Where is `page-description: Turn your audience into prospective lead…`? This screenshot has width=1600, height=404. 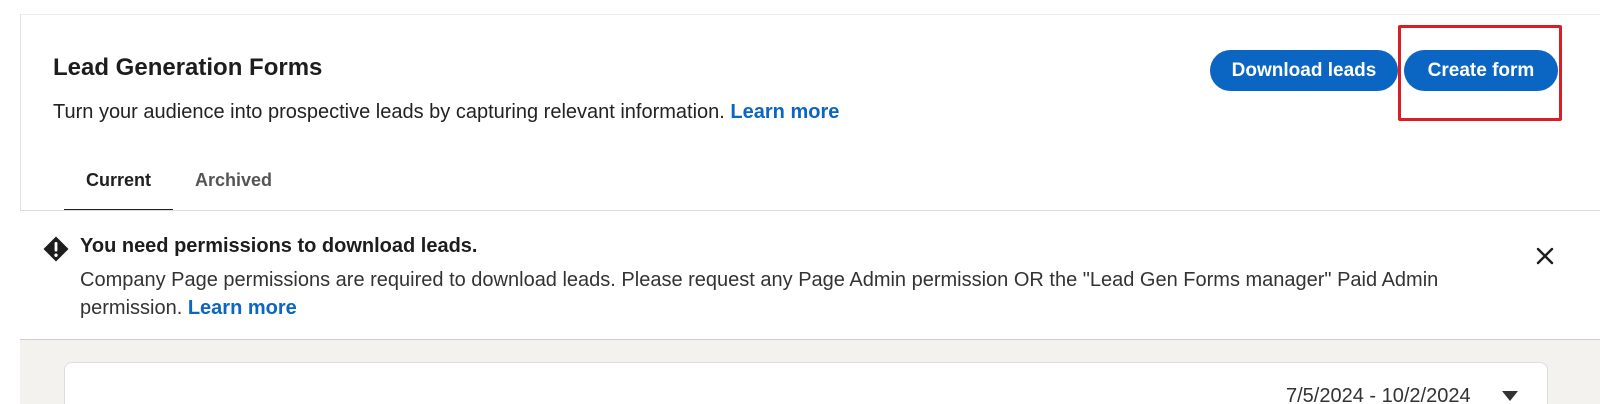
page-description: Turn your audience into prospective lead… is located at coordinates (446, 112).